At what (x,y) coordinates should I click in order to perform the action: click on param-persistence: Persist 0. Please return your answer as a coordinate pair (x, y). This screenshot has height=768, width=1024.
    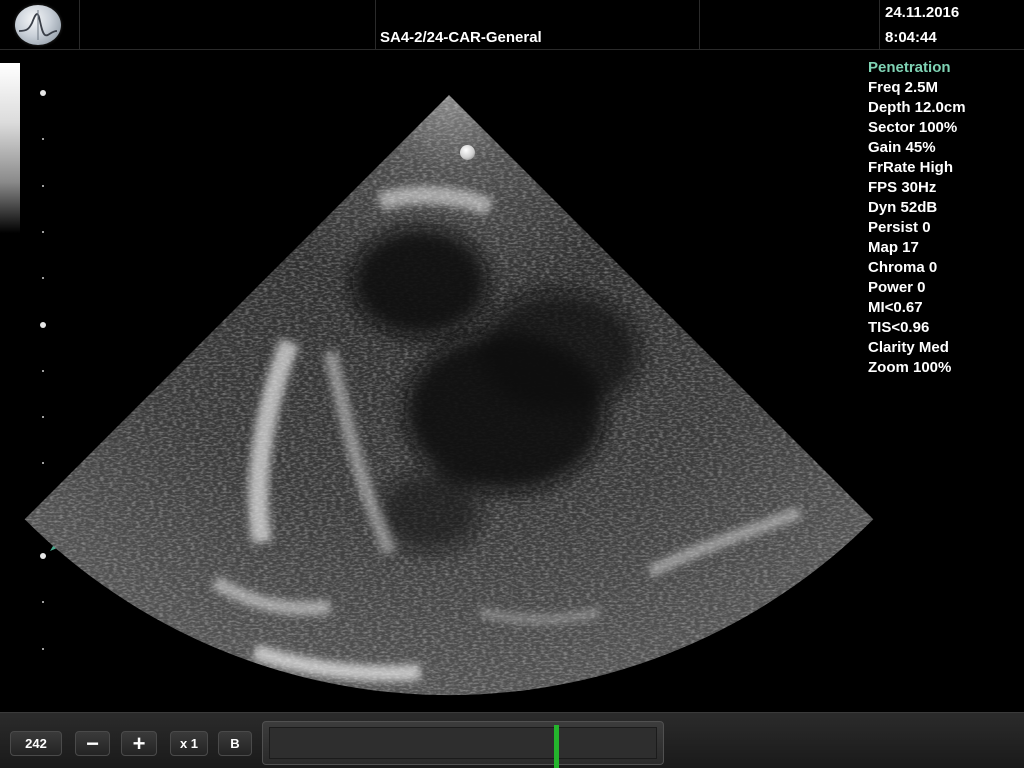
    Looking at the image, I should click on (899, 227).